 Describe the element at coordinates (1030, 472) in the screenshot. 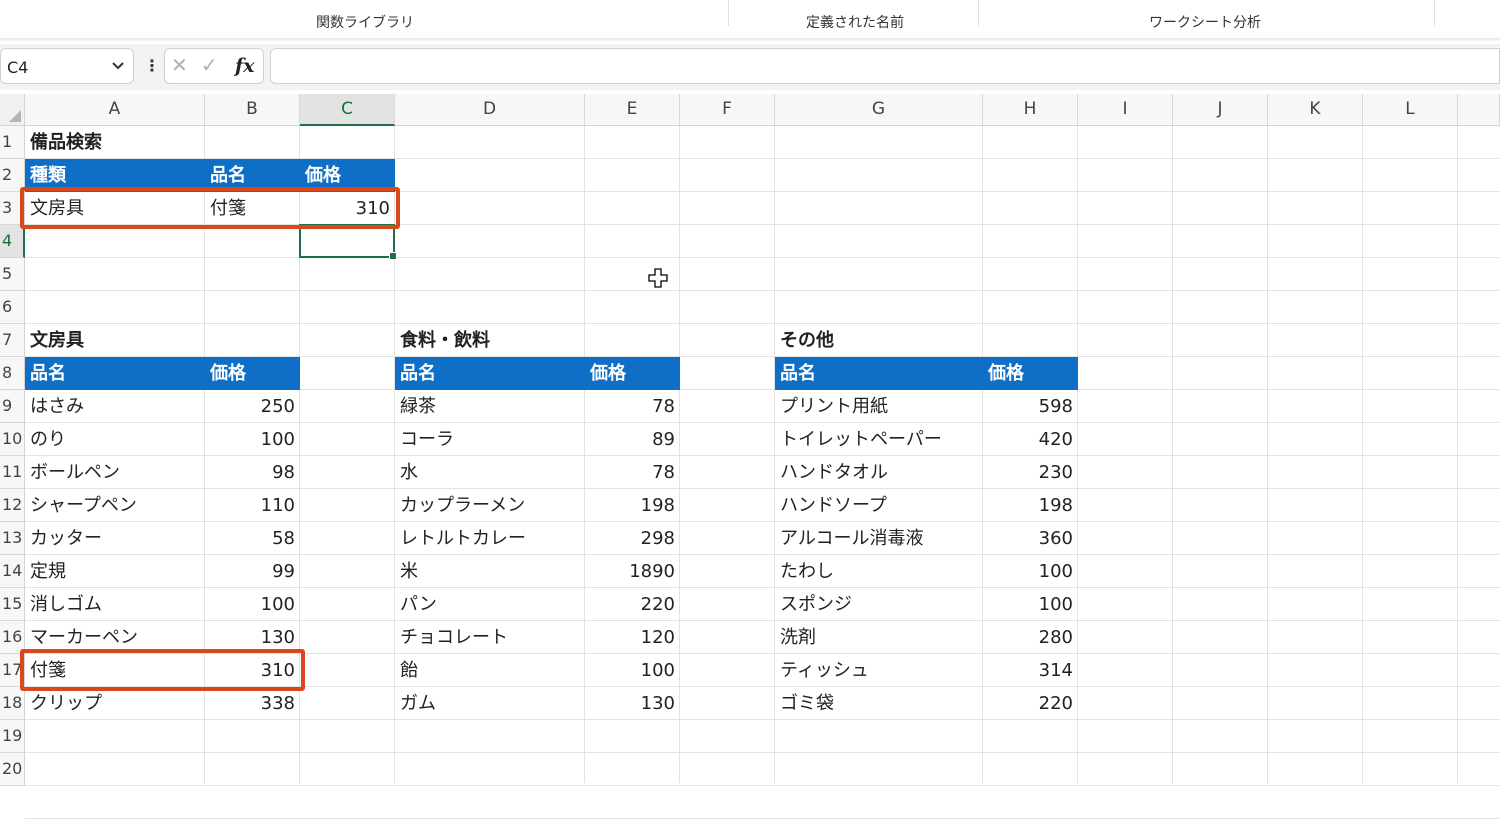

I see `table-cell-price: 230` at that location.